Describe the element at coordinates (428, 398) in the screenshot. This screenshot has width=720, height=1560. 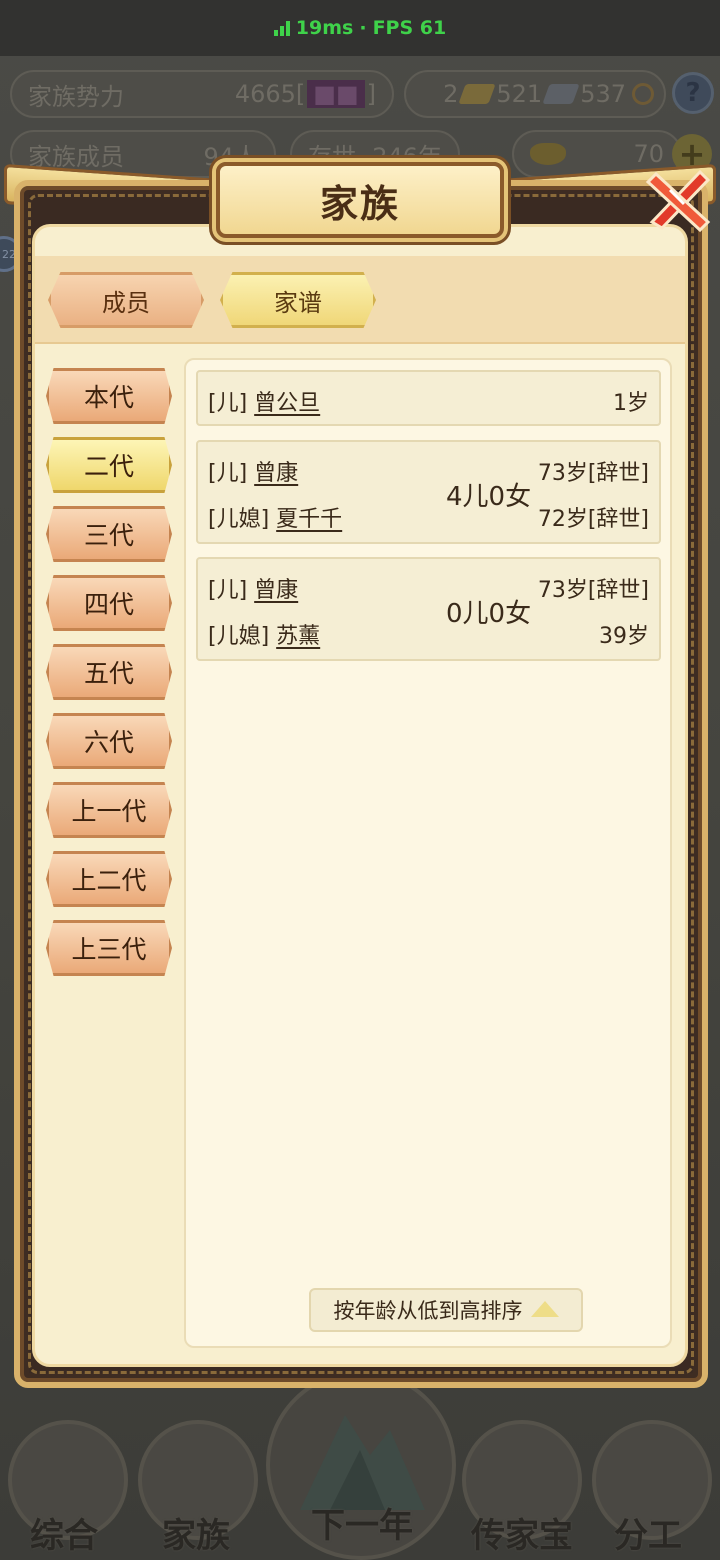
I see `genealogy-record: [儿] 曾公旦 1岁` at that location.